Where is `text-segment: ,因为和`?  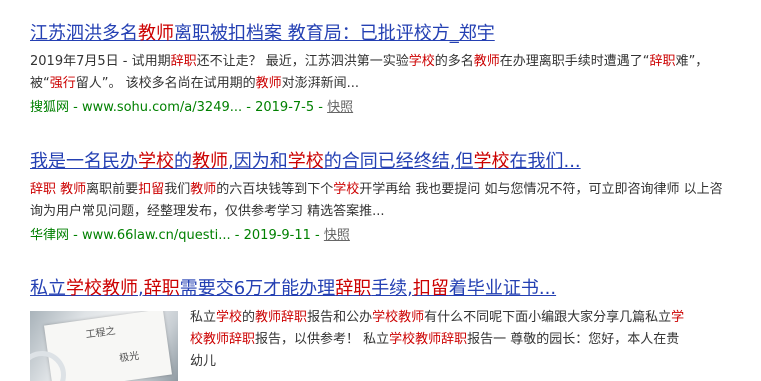 text-segment: ,因为和 is located at coordinates (258, 161).